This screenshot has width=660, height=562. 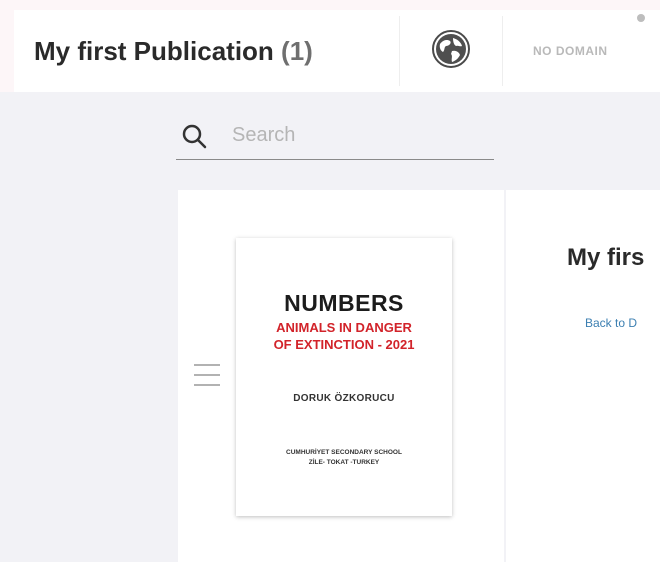 I want to click on cover-title: NUMBERS, so click(x=344, y=303).